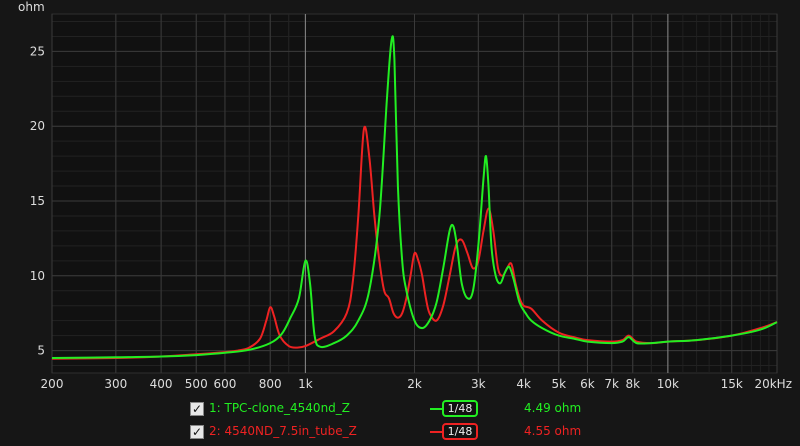 The image size is (800, 446). Describe the element at coordinates (400, 433) in the screenshot. I see `legend-entry-2: ✓ 2: 4540ND_7.5in_tube_Z 1/48 4.55 ohm` at that location.